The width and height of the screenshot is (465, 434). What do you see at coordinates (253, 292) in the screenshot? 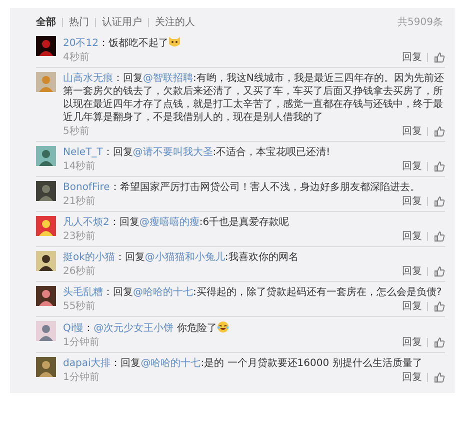
I see `comment-text: 头毛乱糟：回复@哈哈的十七:买得起的，除了贷款起码还有一套房在，怎么会是负债?` at bounding box center [253, 292].